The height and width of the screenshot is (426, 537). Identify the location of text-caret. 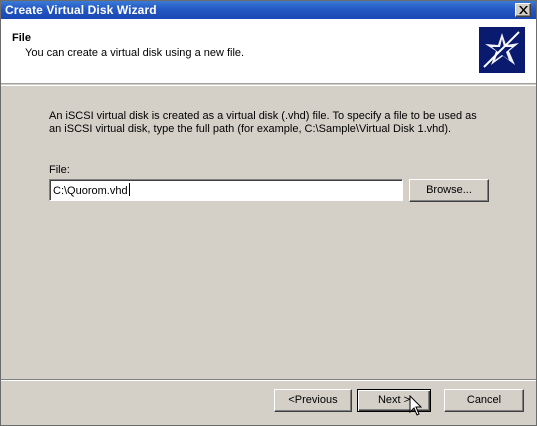
(129, 189).